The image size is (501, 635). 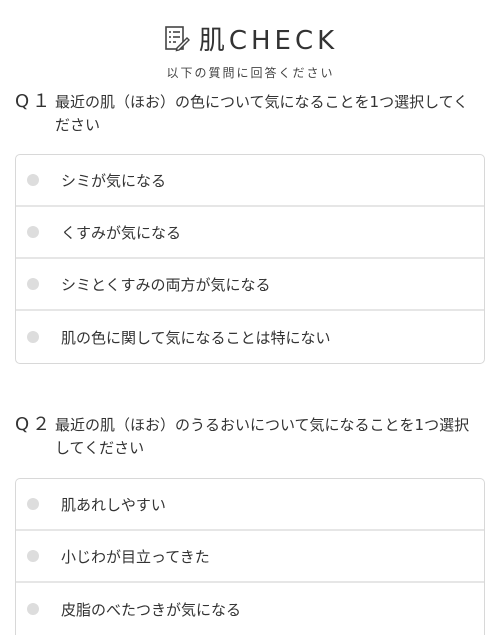 I want to click on option-label: 小じわが目立ってきた, so click(x=135, y=556).